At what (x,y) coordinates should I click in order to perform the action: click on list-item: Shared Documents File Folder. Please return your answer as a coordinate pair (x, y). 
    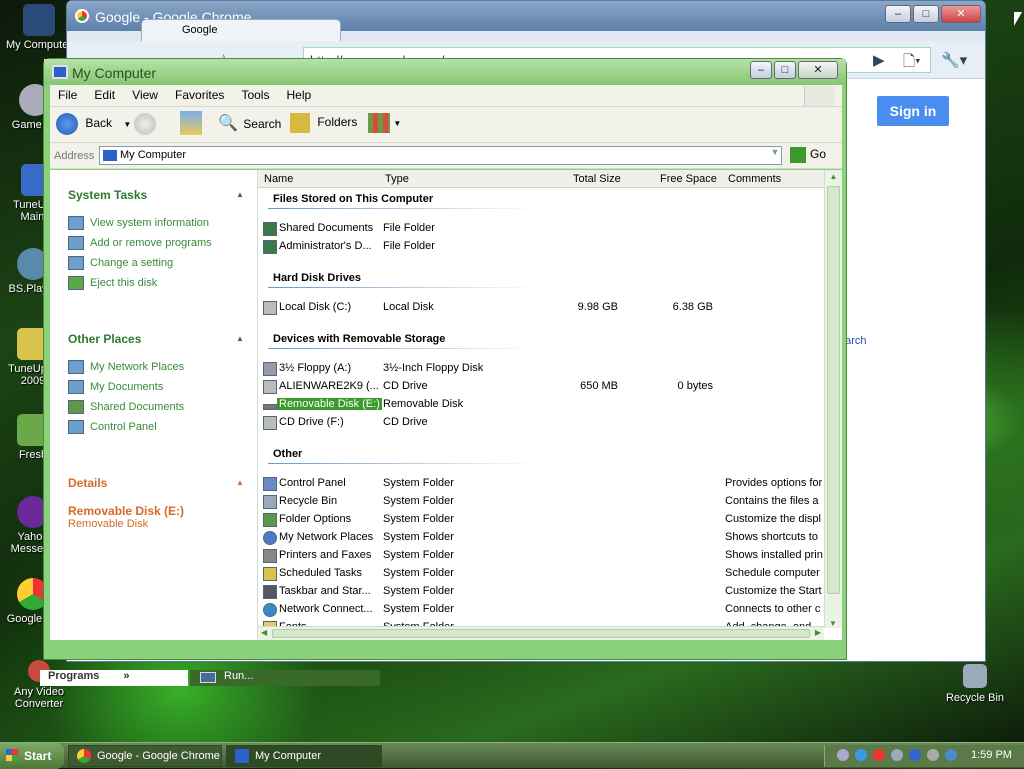
    Looking at the image, I should click on (541, 229).